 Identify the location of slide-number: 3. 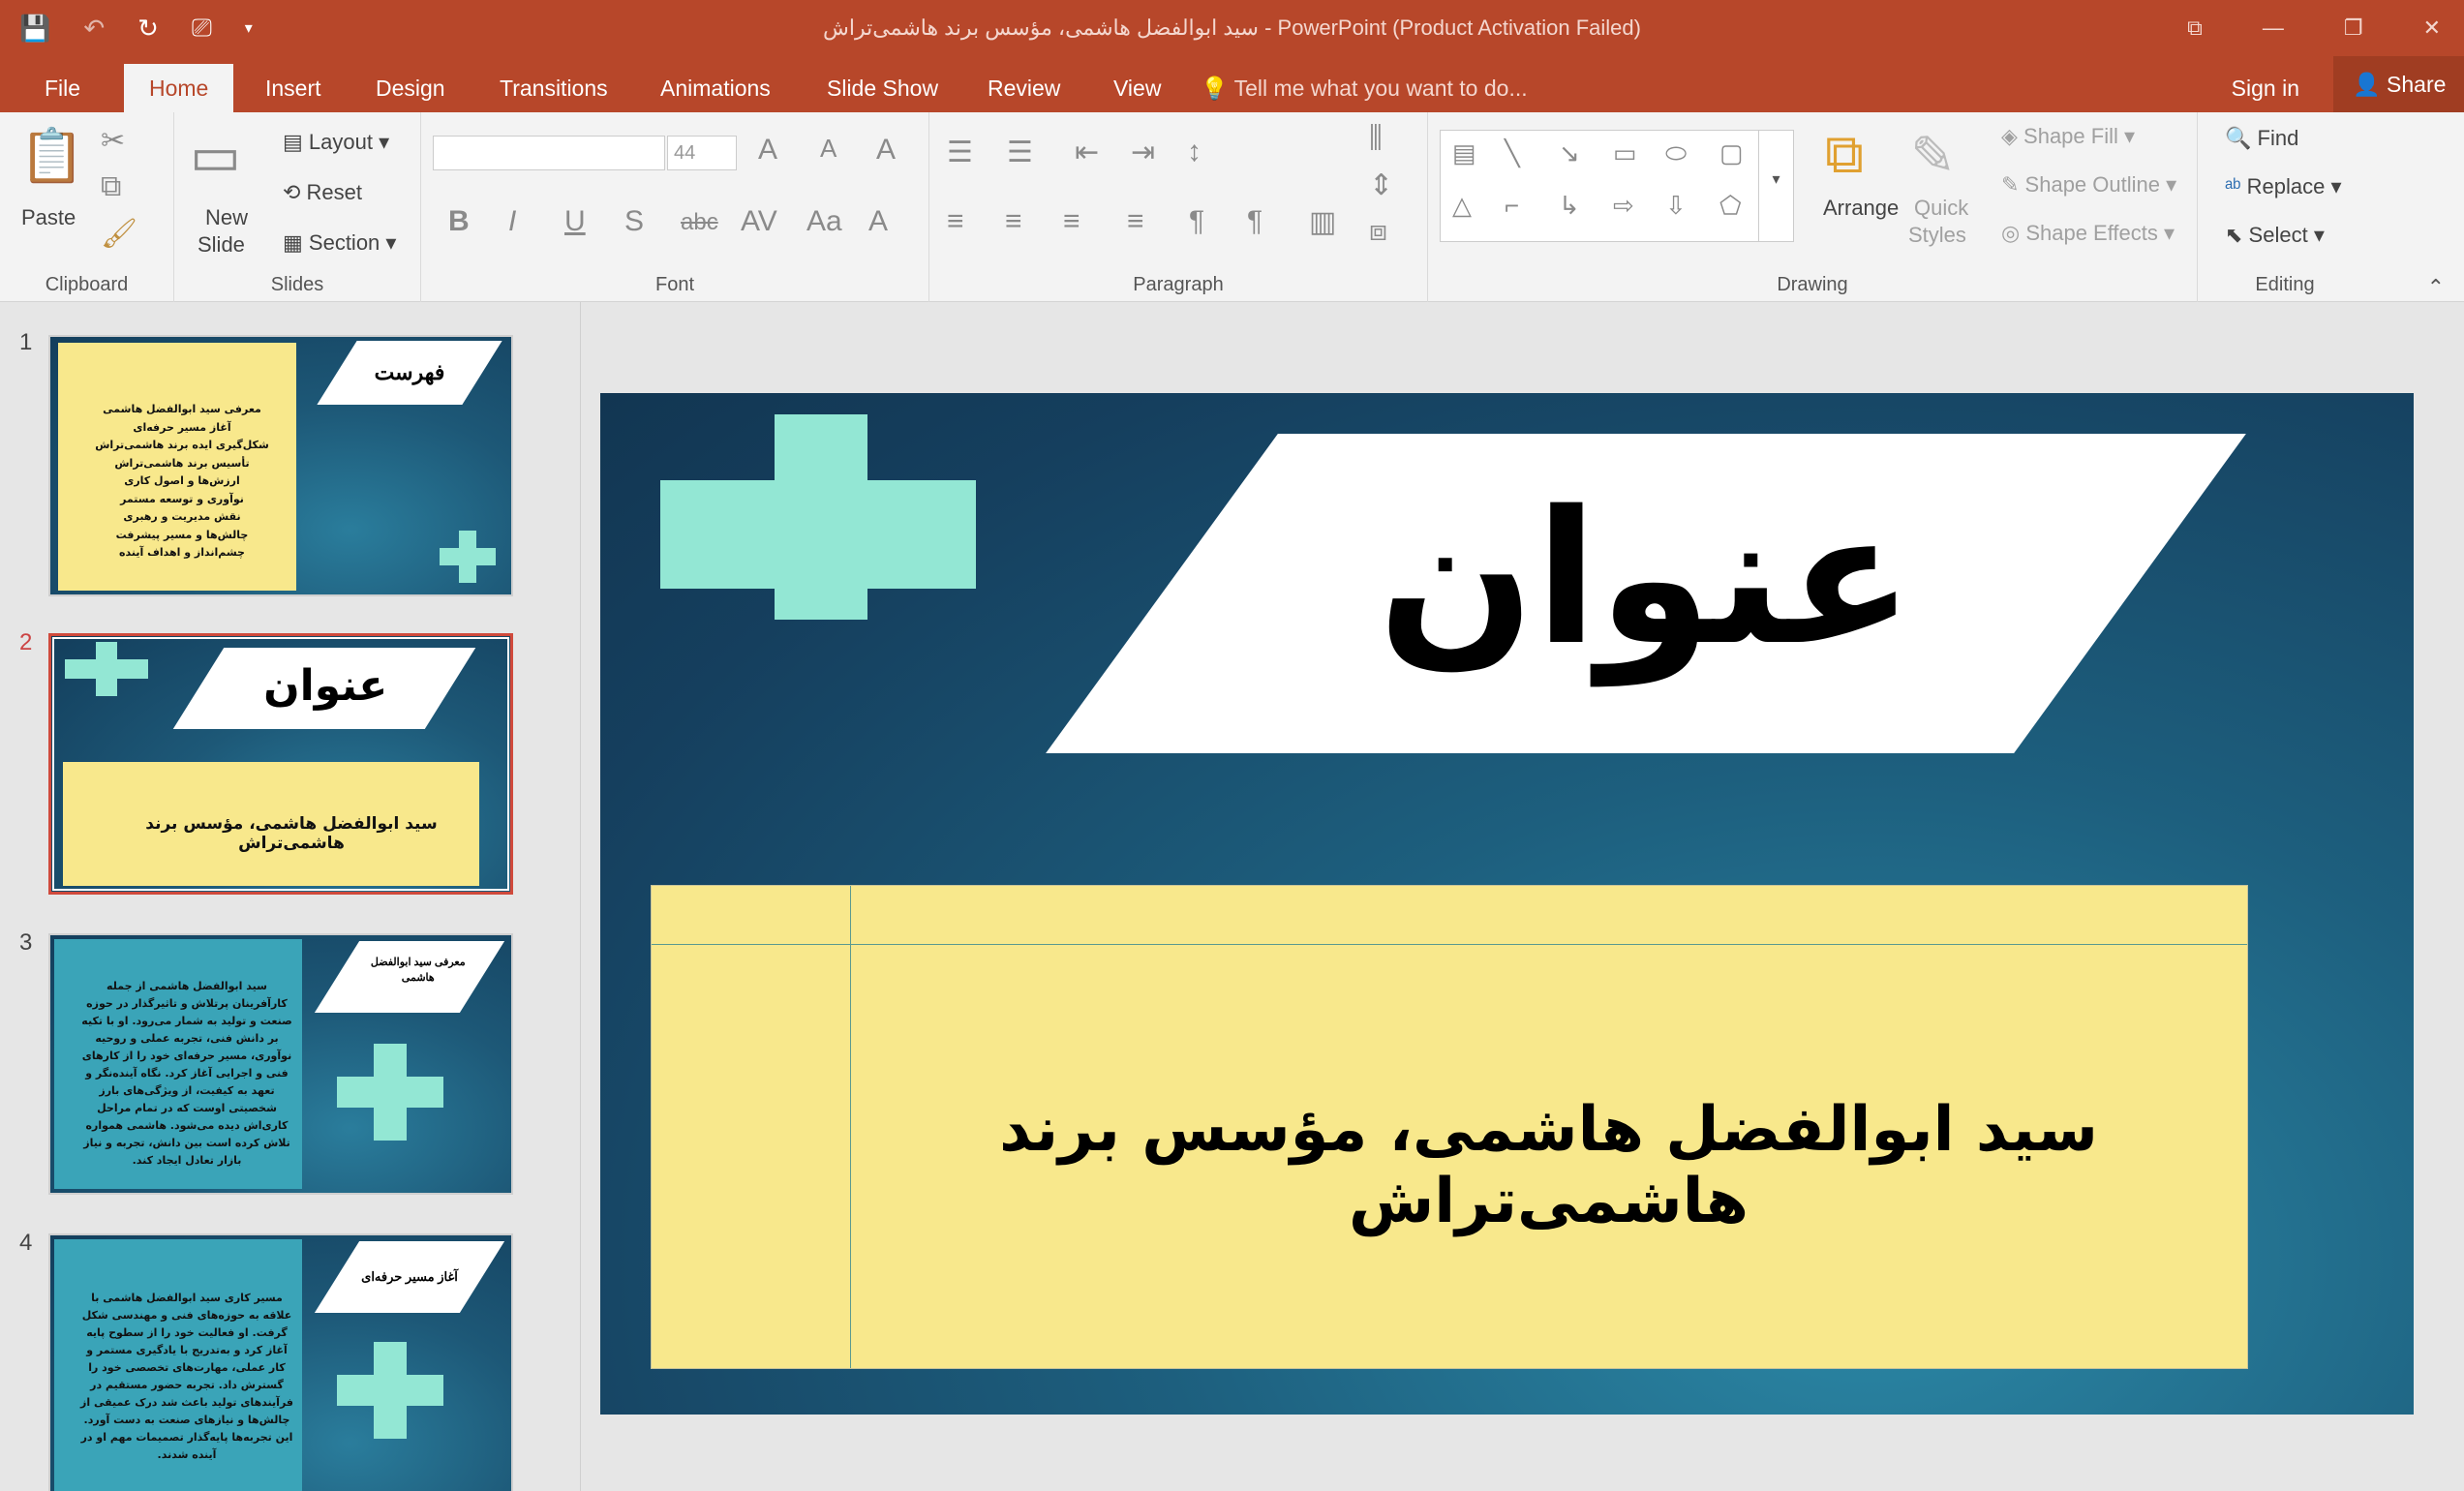
(26, 942).